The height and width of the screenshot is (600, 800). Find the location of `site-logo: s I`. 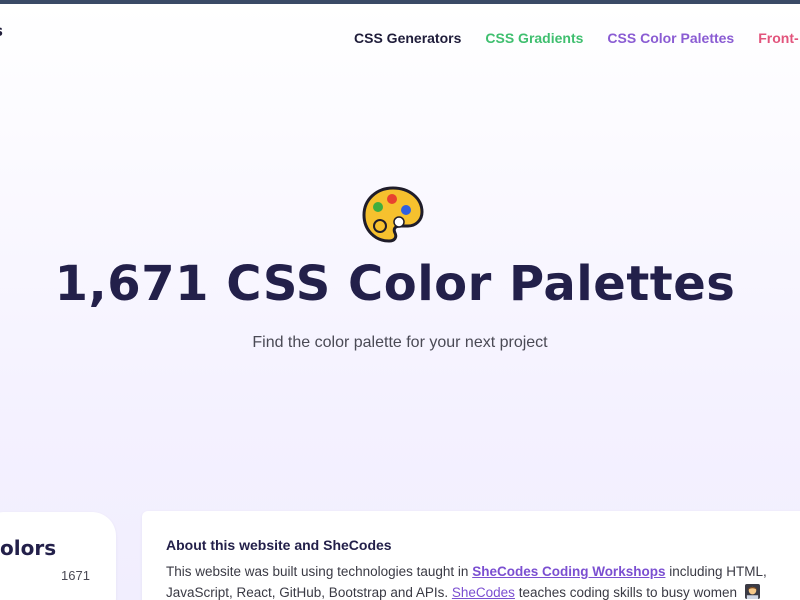

site-logo: s I is located at coordinates (1, 39).